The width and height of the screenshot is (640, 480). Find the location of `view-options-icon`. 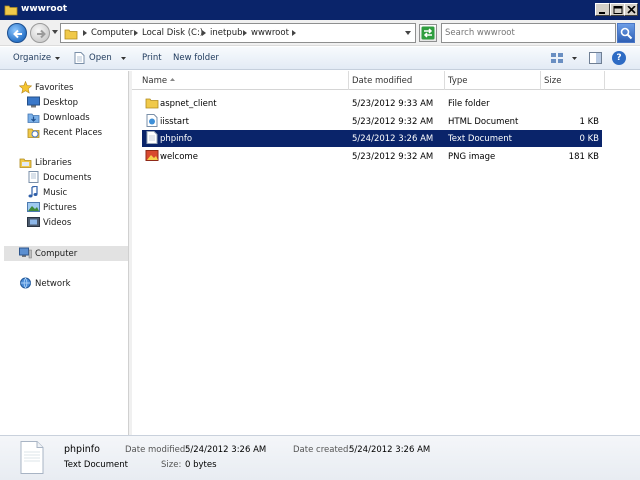

view-options-icon is located at coordinates (557, 58).